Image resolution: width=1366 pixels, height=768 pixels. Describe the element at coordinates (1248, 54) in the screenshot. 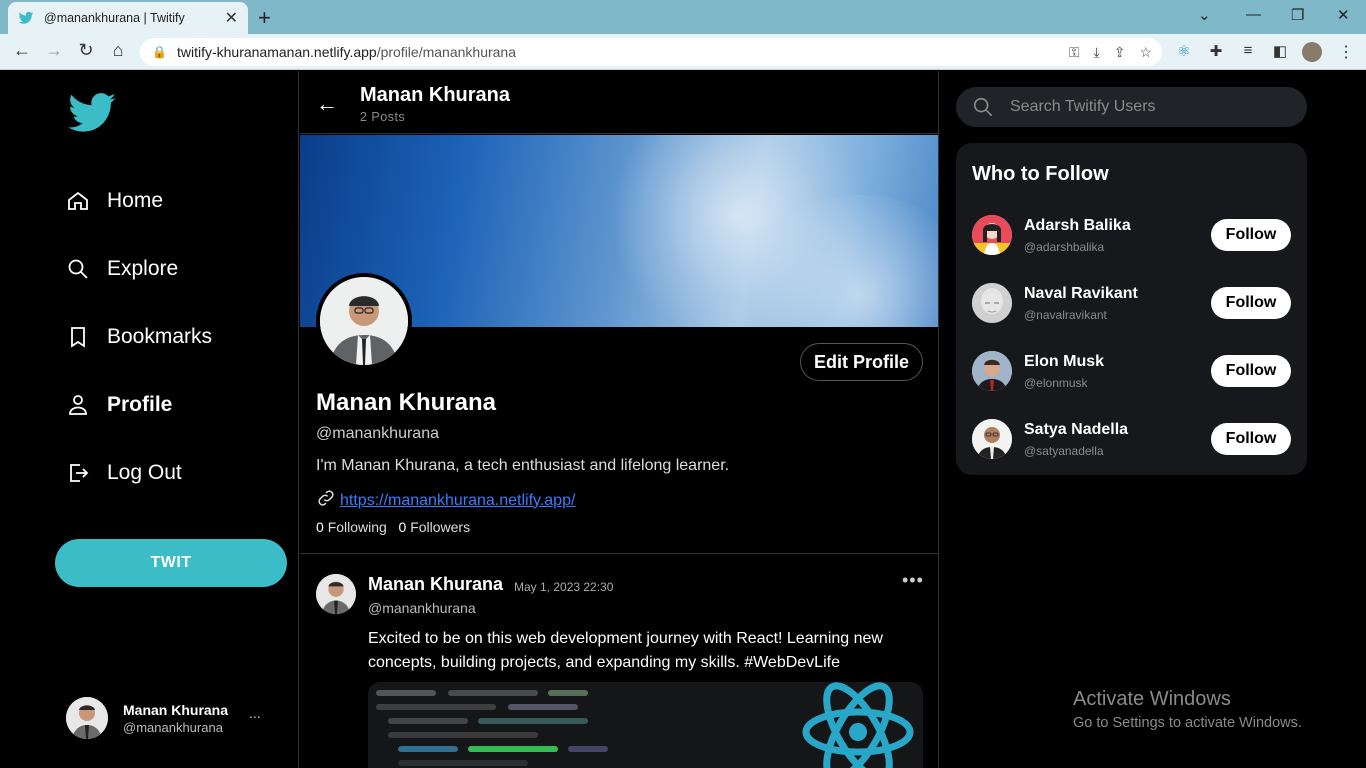

I see `media-icon: ≡` at that location.